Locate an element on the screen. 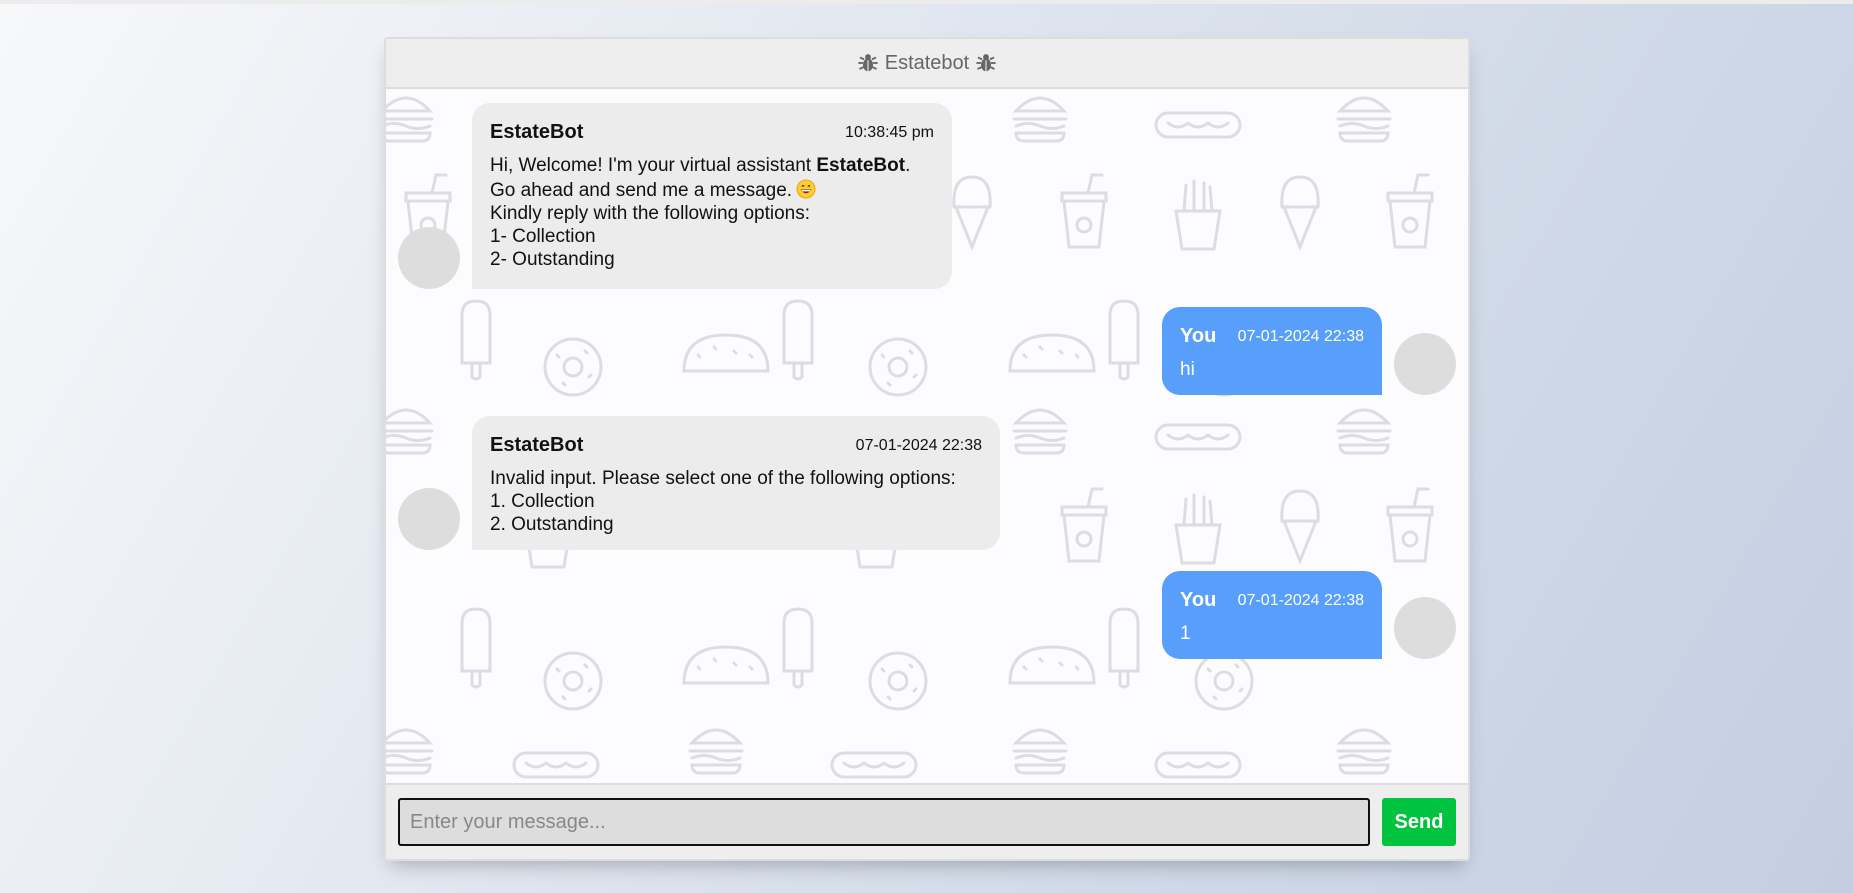 This screenshot has width=1853, height=893. user-message: You 07-01-2024 22:38 hi is located at coordinates (1309, 351).